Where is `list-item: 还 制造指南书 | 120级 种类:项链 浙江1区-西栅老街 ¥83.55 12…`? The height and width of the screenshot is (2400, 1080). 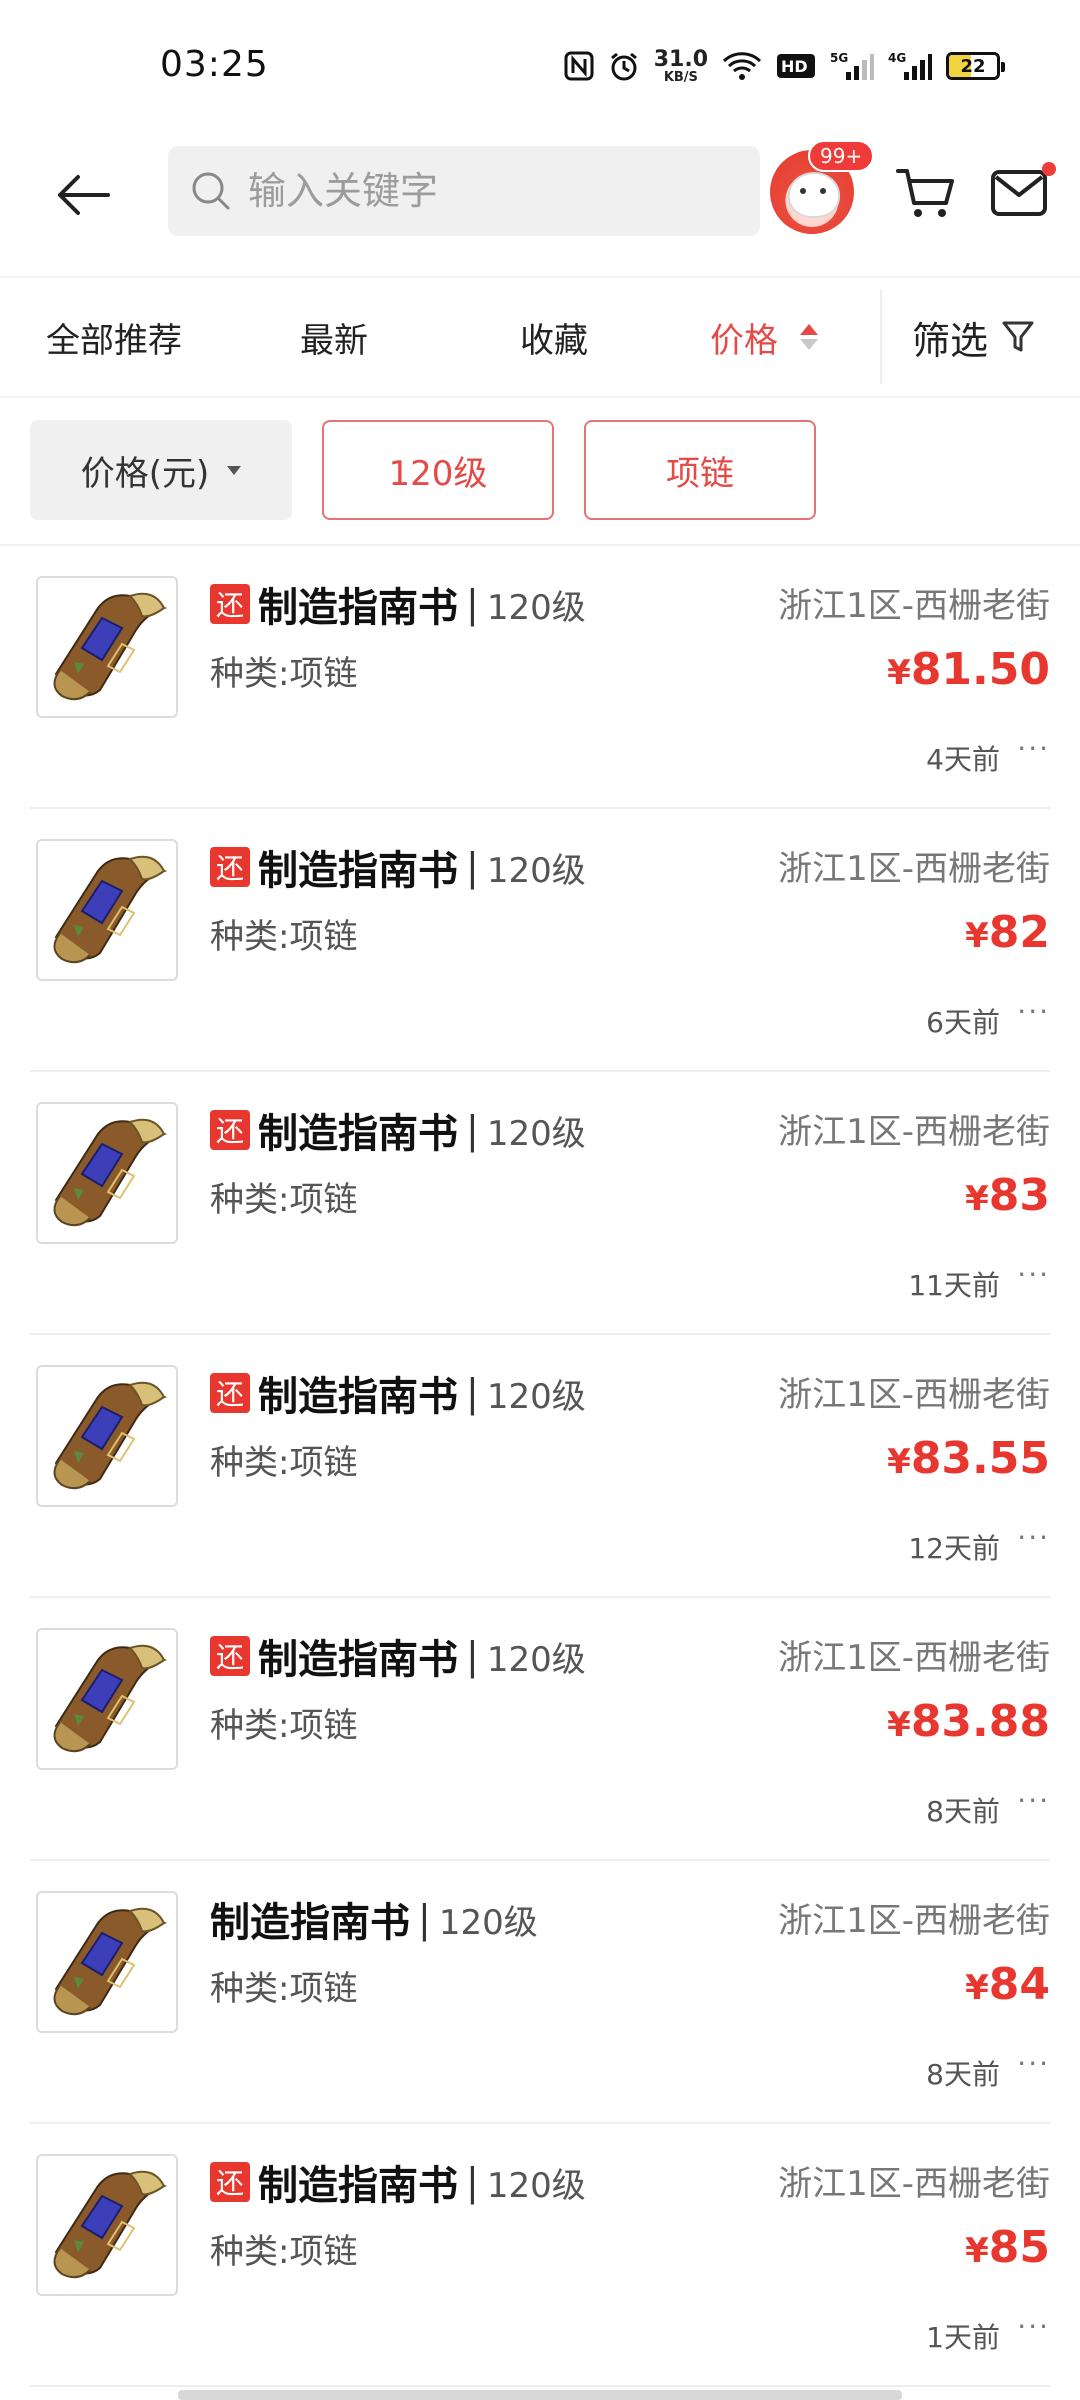 list-item: 还 制造指南书 | 120级 种类:项链 浙江1区-西栅老街 ¥83.55 12… is located at coordinates (540, 1466).